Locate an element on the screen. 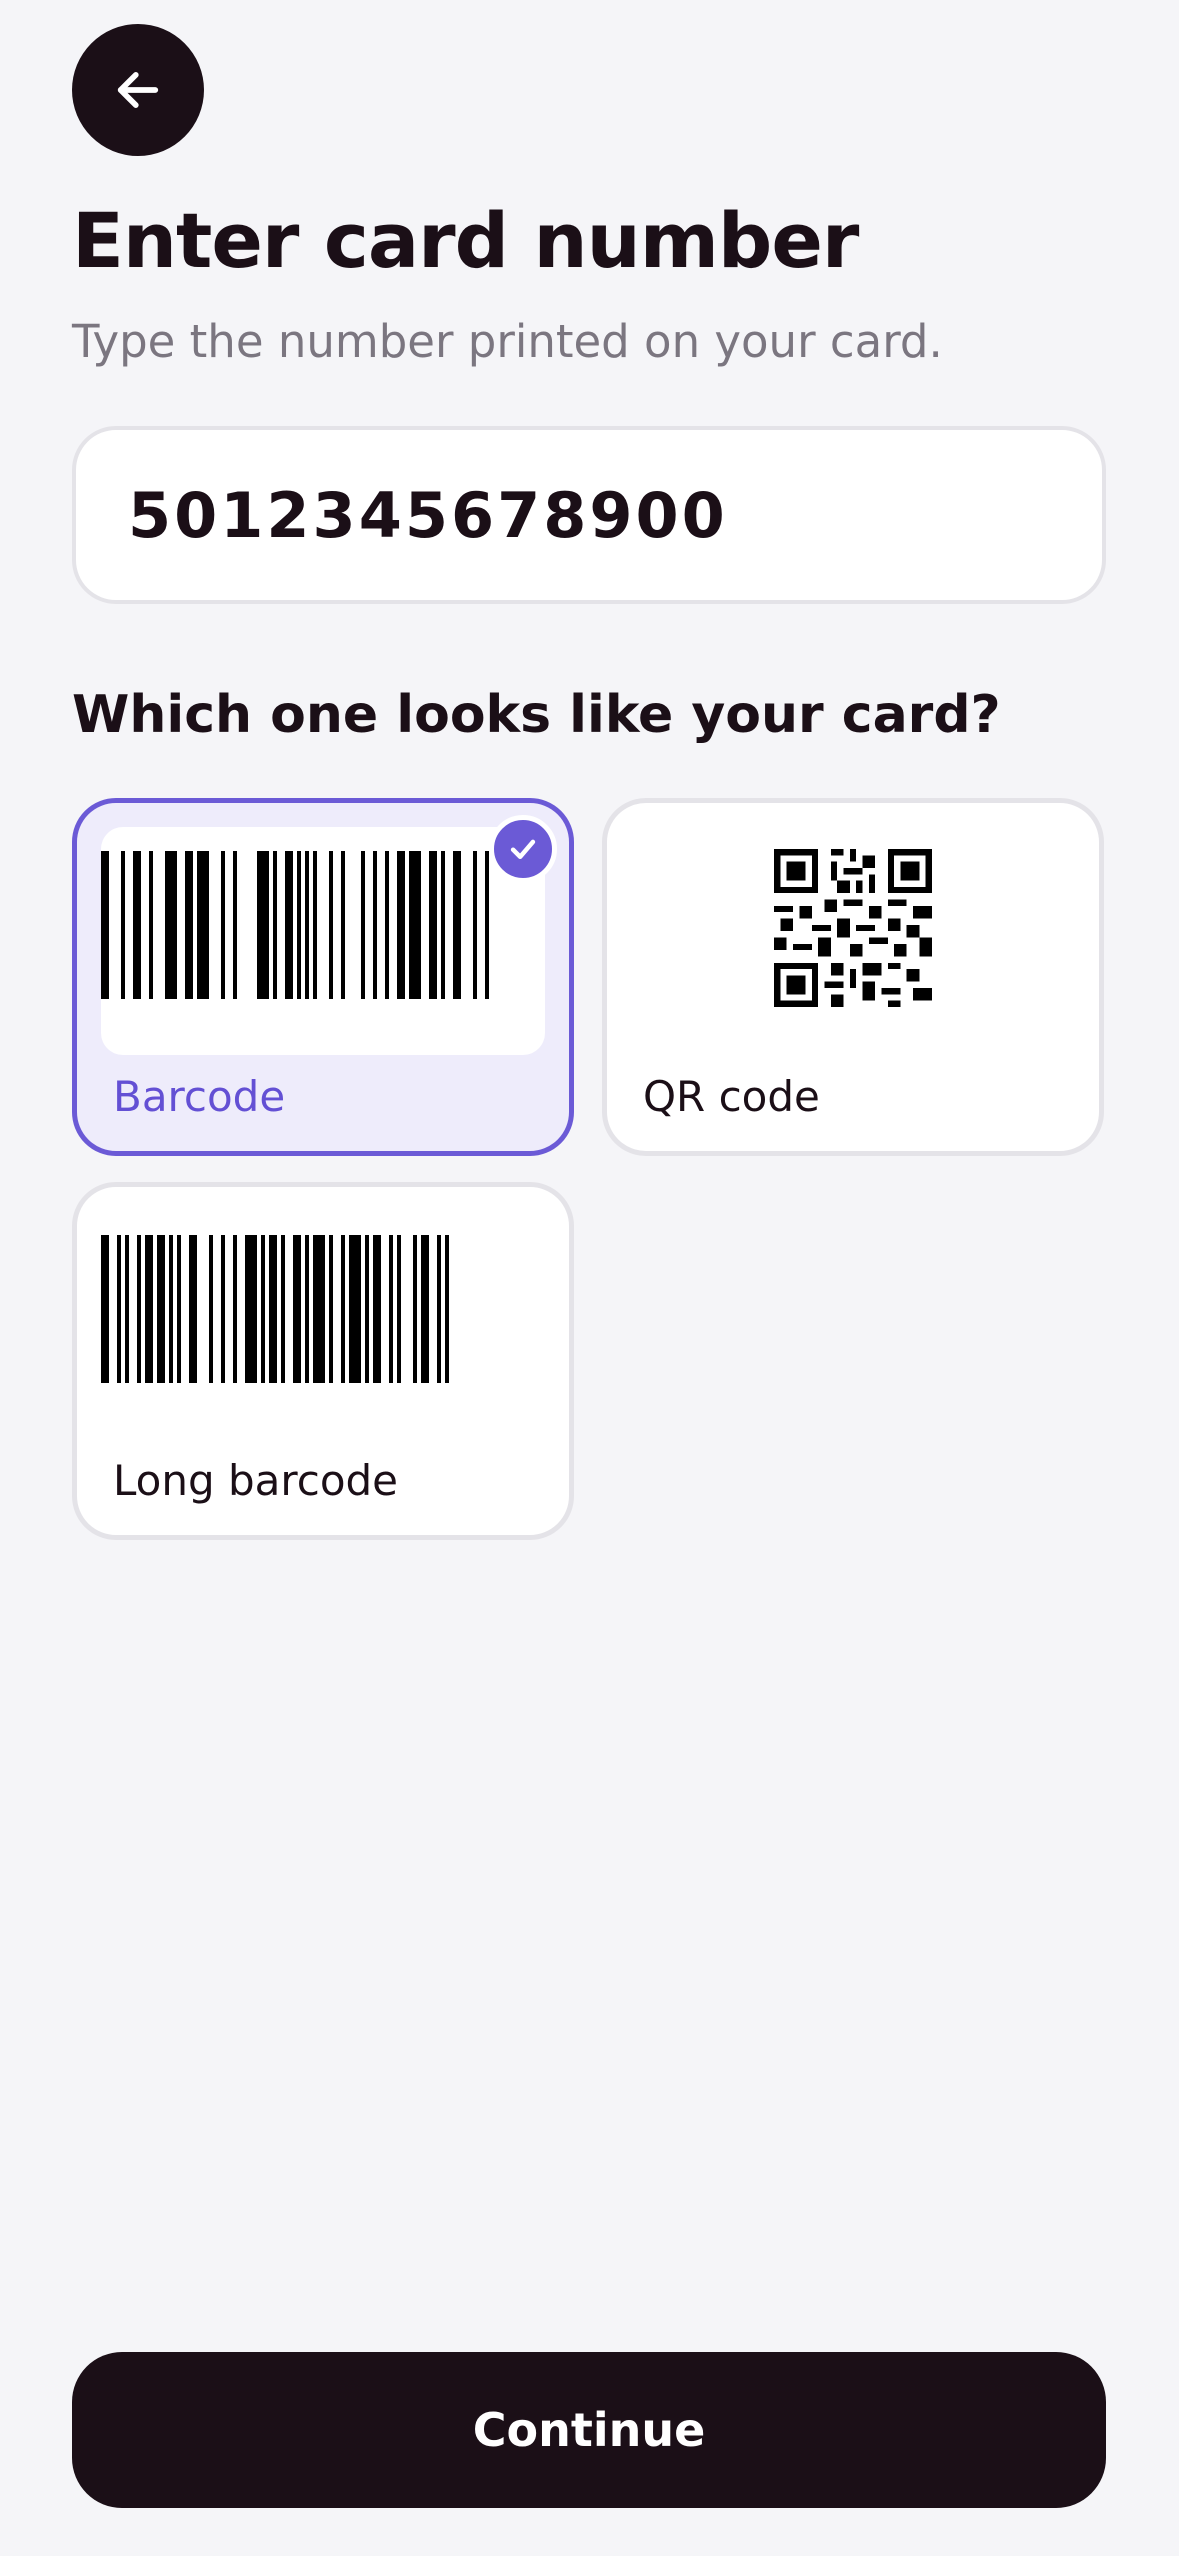 Image resolution: width=1179 pixels, height=2556 pixels. continue-button: Continue is located at coordinates (589, 2430).